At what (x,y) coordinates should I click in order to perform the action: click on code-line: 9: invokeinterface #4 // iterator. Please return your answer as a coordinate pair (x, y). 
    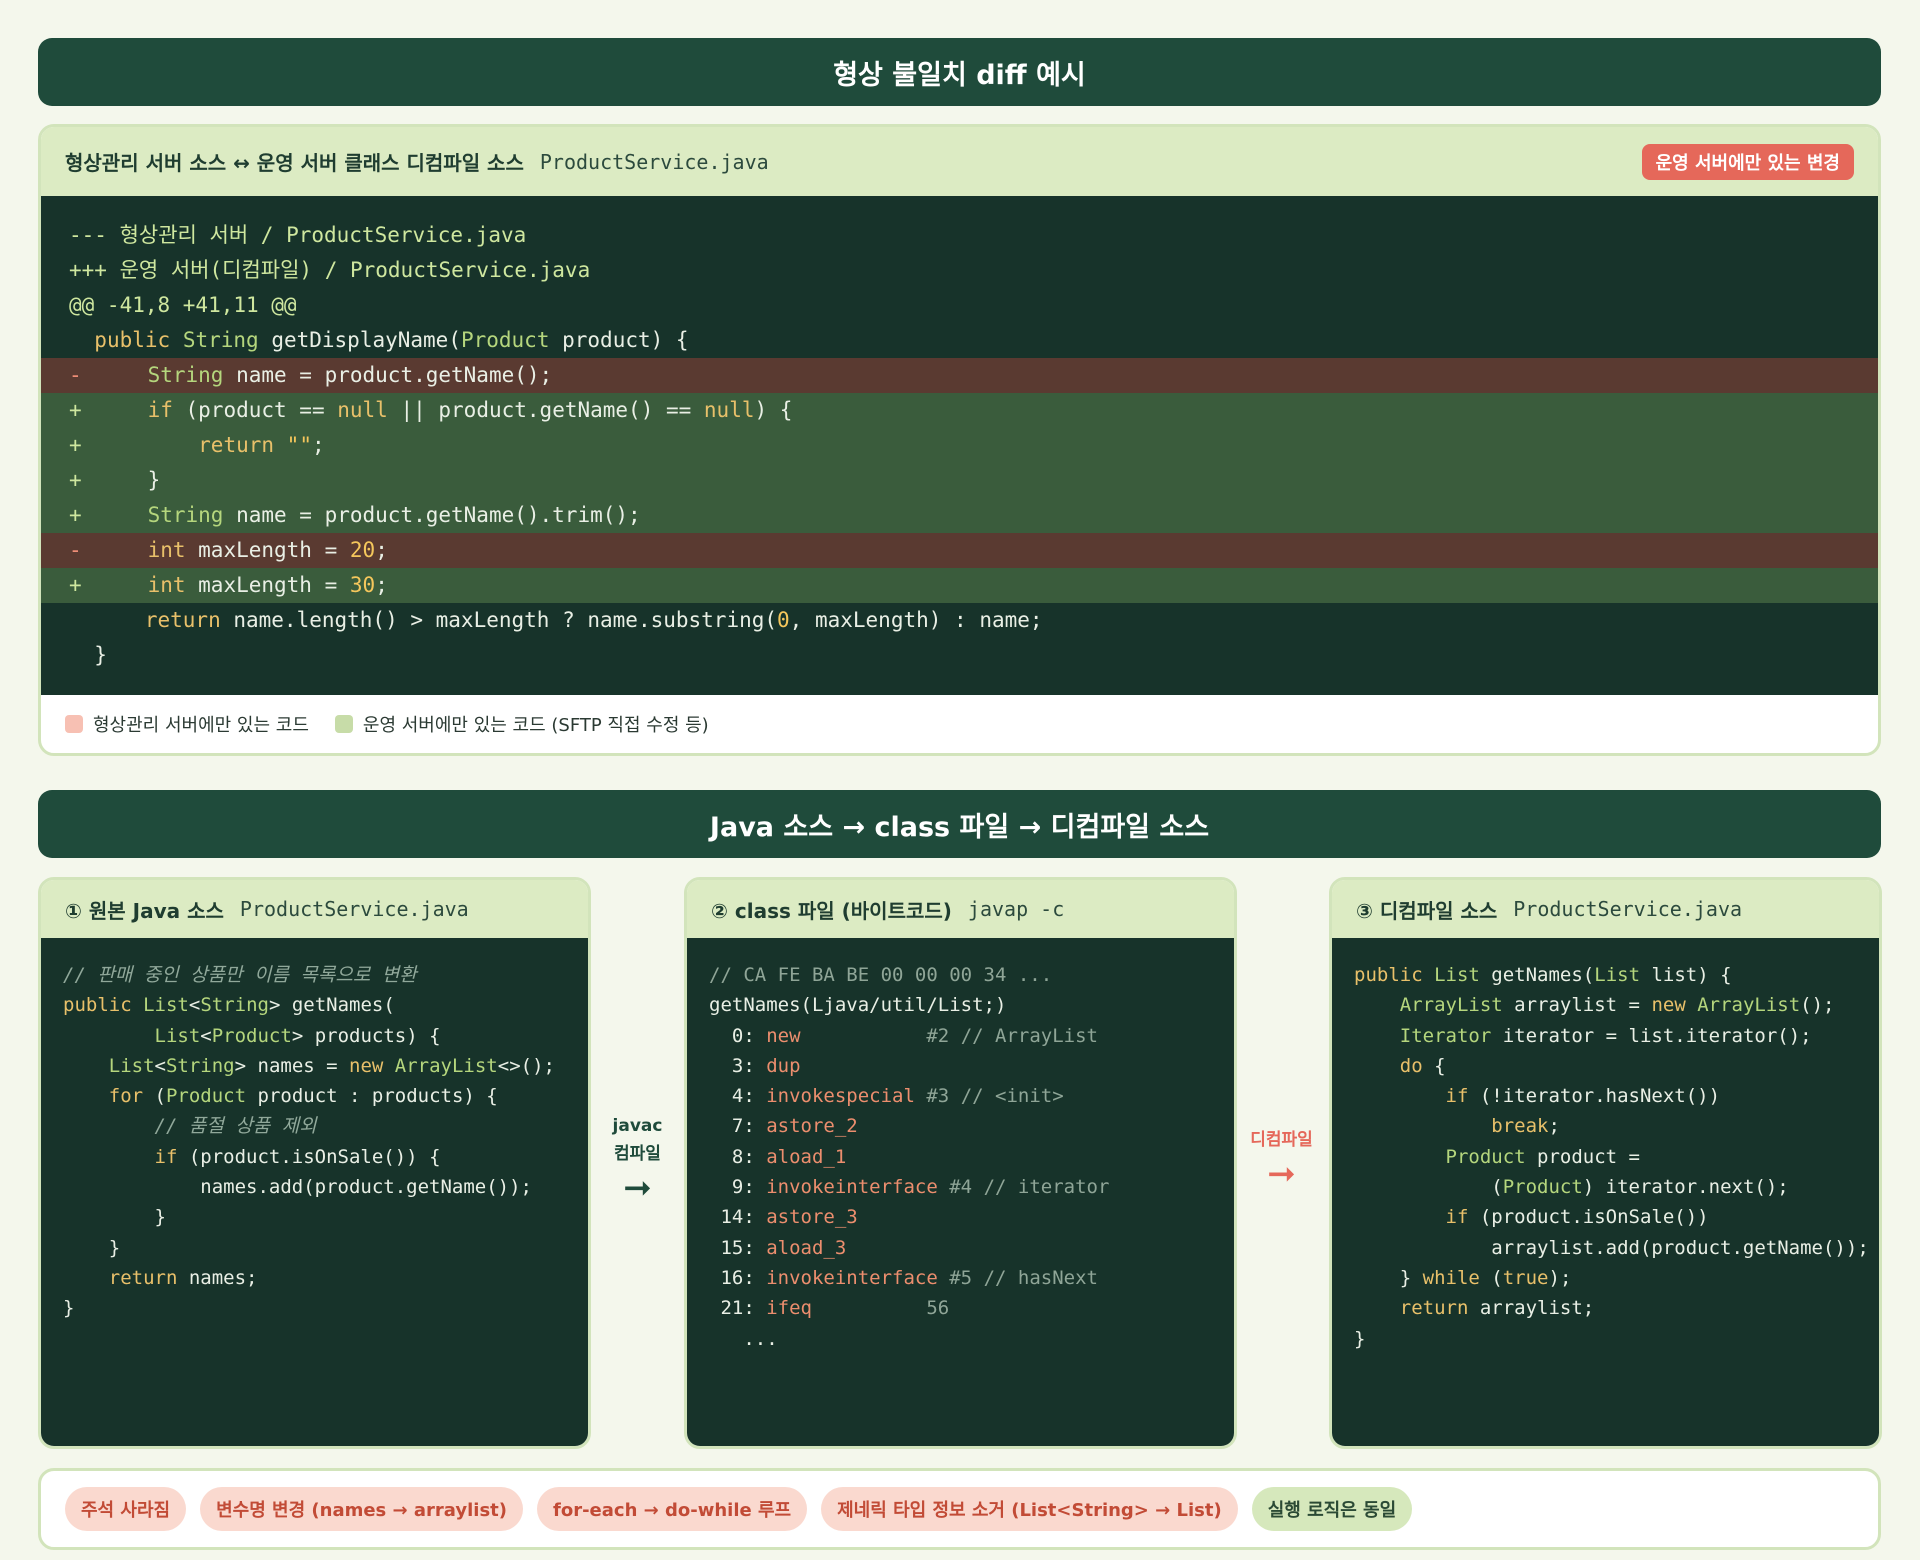
    Looking at the image, I should click on (909, 1187).